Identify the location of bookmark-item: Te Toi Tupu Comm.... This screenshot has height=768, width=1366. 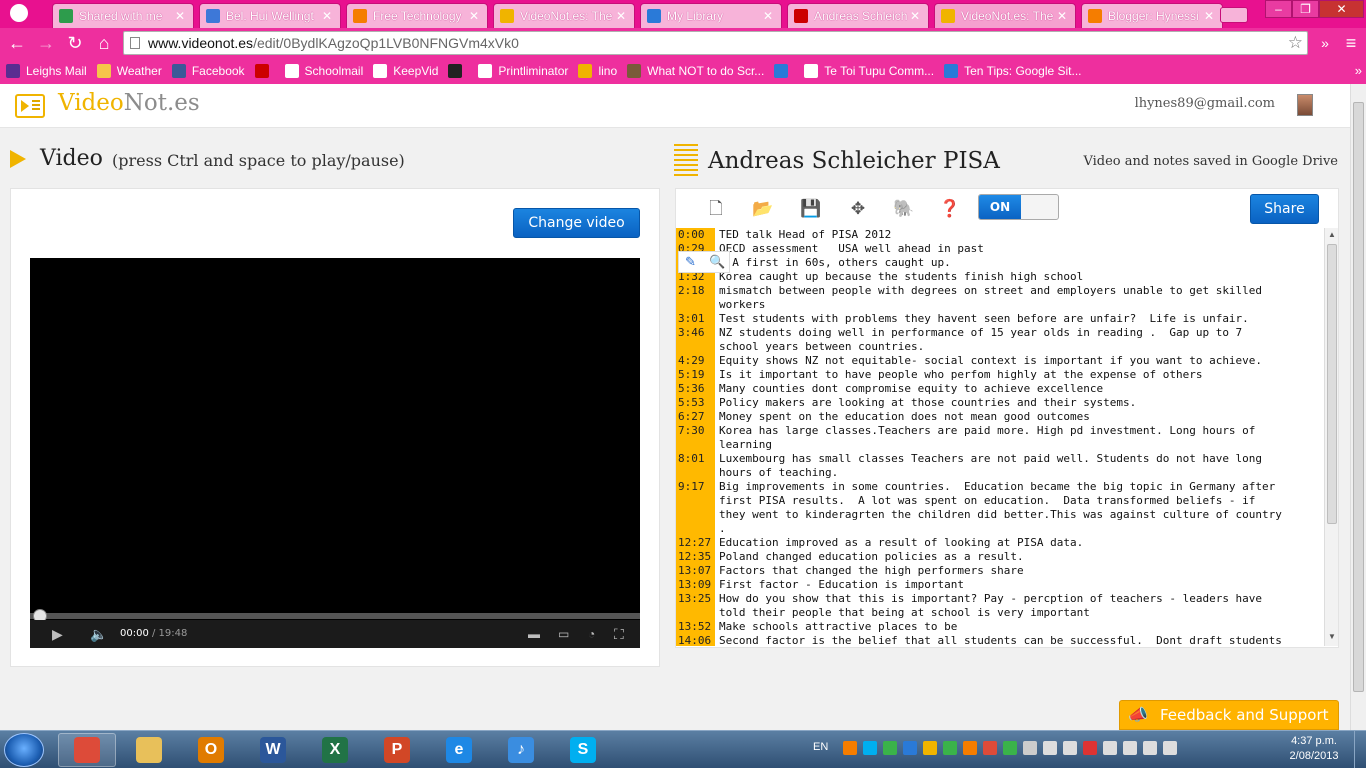
(869, 71).